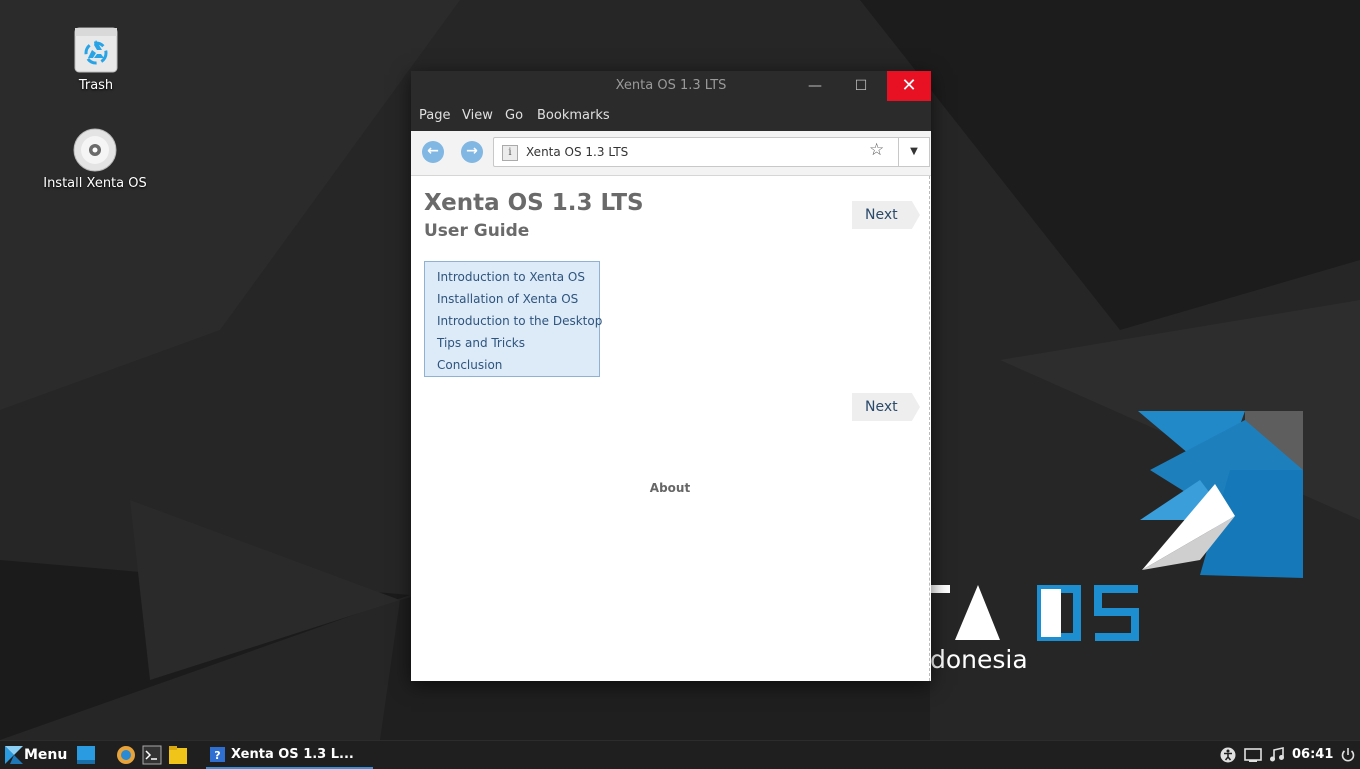  I want to click on terminal-launcher-icon, so click(152, 755).